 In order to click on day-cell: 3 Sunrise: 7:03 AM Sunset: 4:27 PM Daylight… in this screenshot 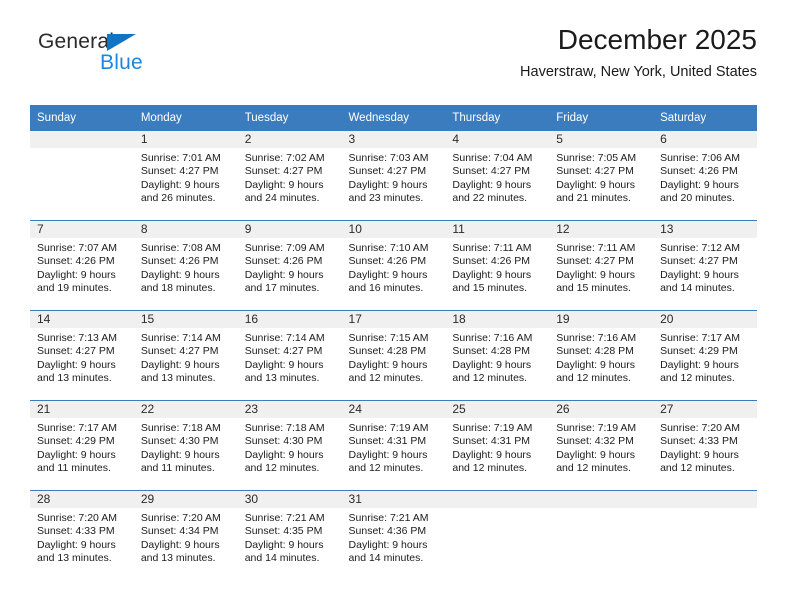, I will do `click(393, 175)`.